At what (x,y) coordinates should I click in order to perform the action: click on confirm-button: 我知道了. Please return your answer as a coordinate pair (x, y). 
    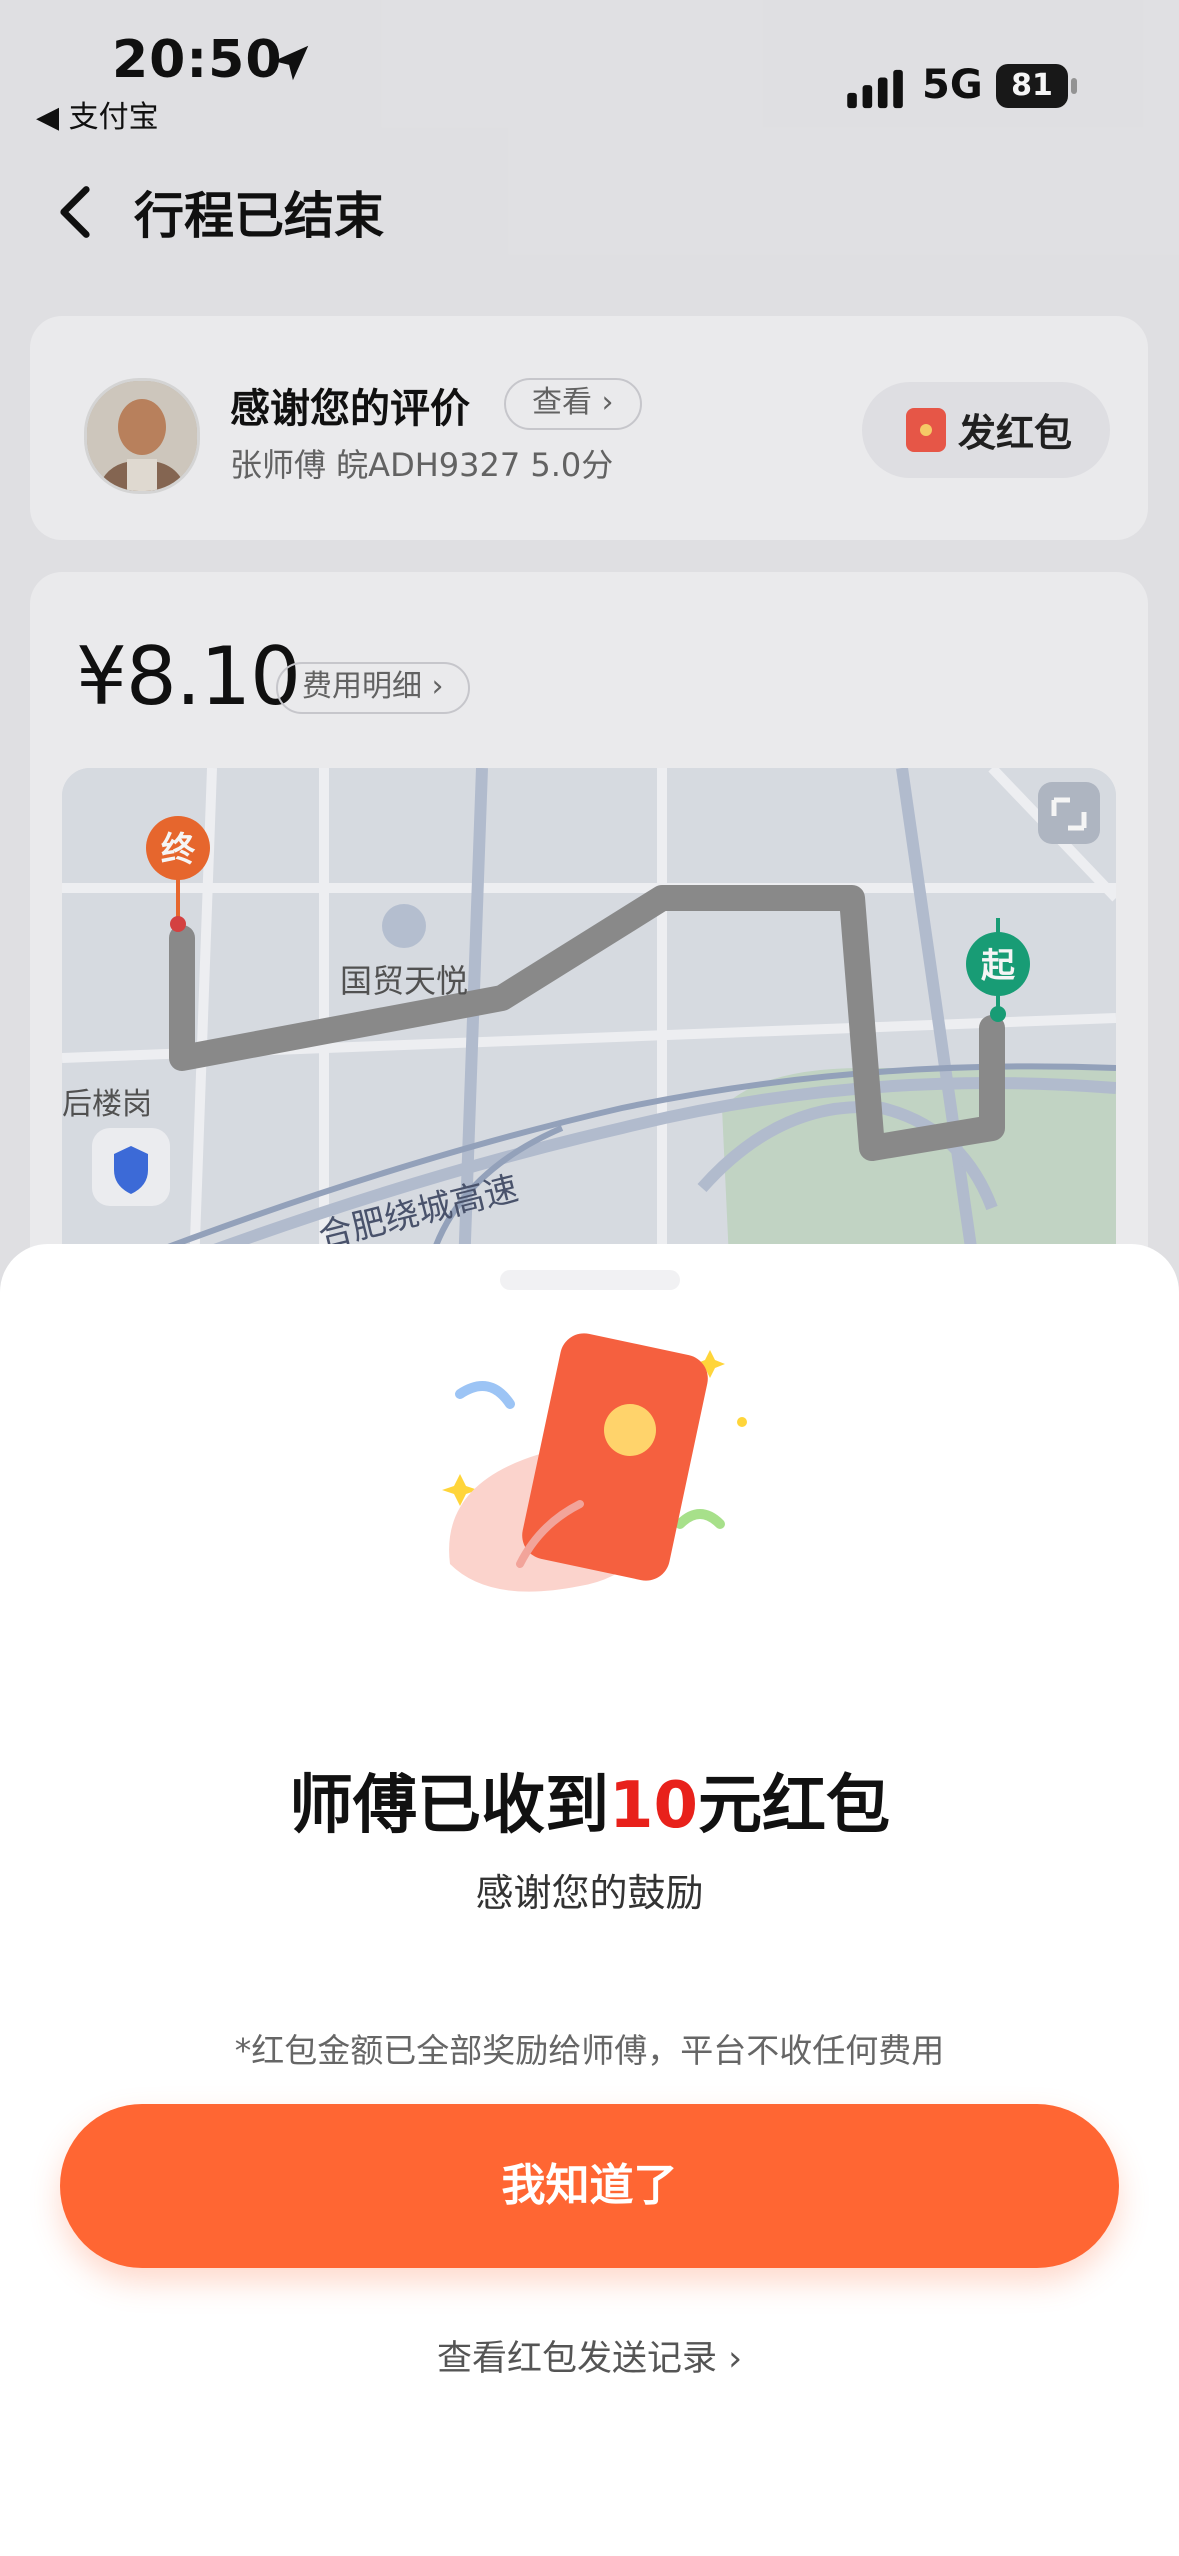
    Looking at the image, I should click on (589, 2186).